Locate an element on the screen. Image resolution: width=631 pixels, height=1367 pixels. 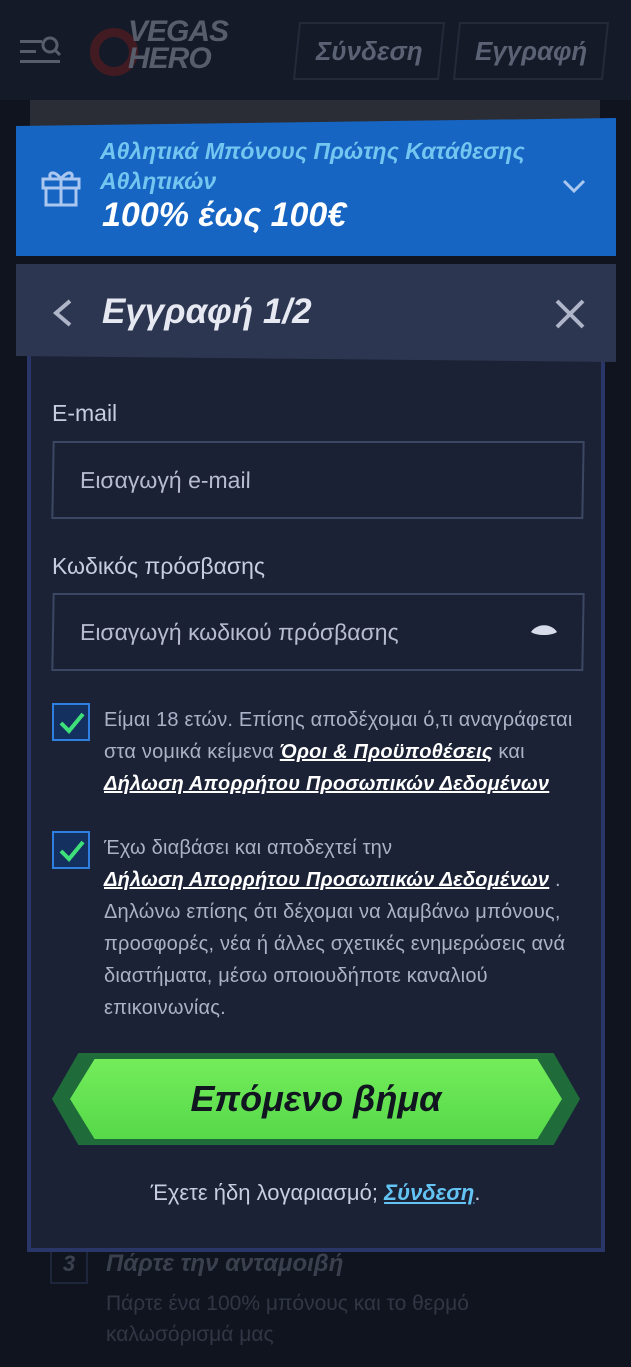
header-login-button: Σύνδεση is located at coordinates (369, 51).